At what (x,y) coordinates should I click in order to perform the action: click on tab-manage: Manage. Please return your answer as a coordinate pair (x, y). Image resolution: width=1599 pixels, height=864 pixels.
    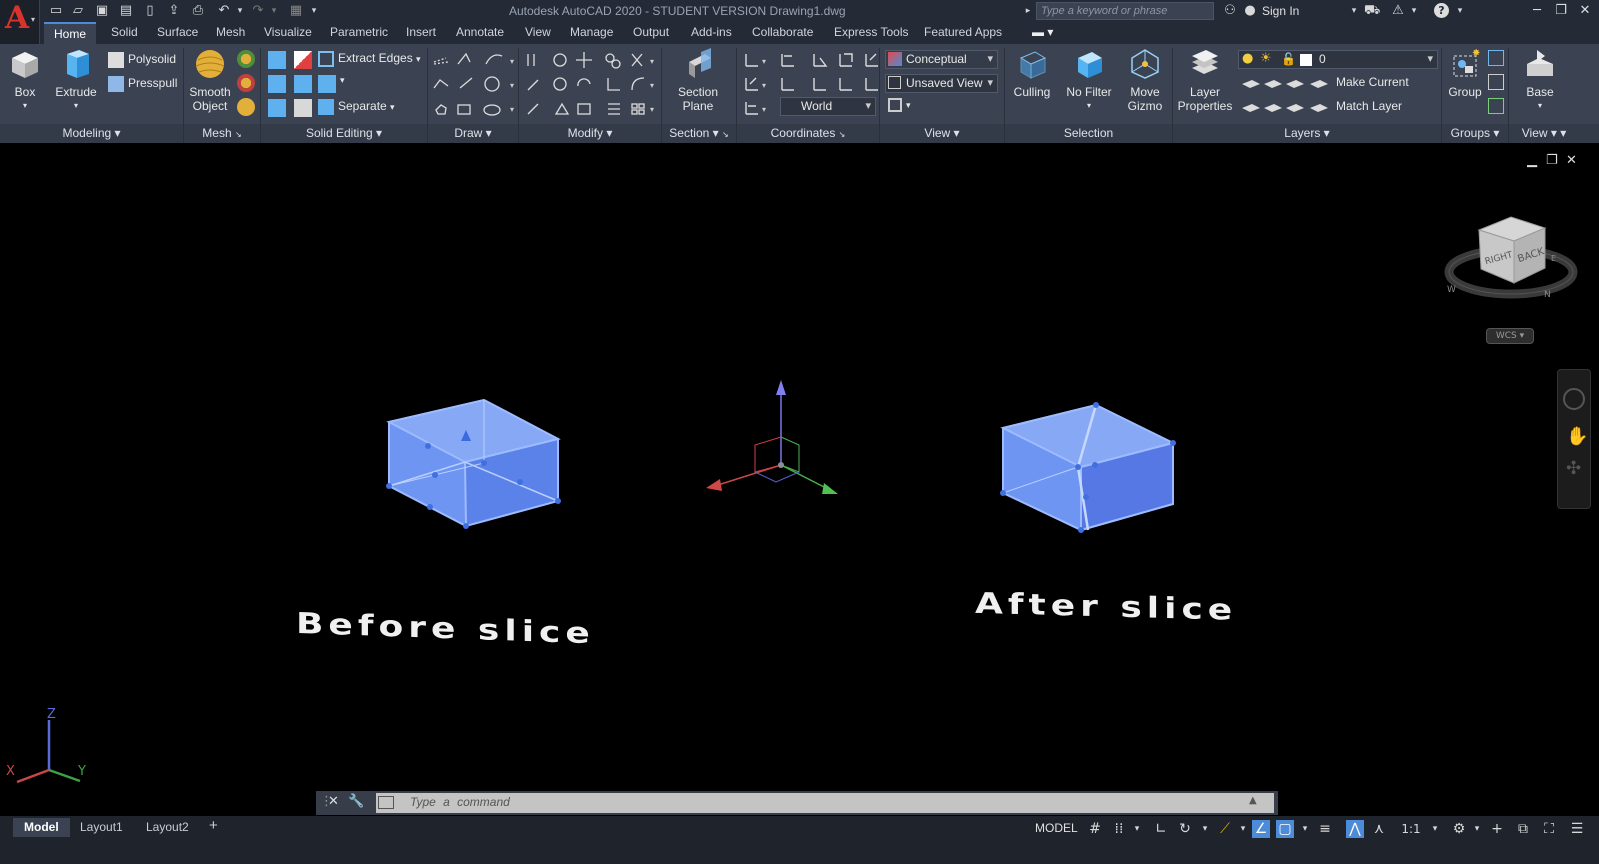
    Looking at the image, I should click on (591, 32).